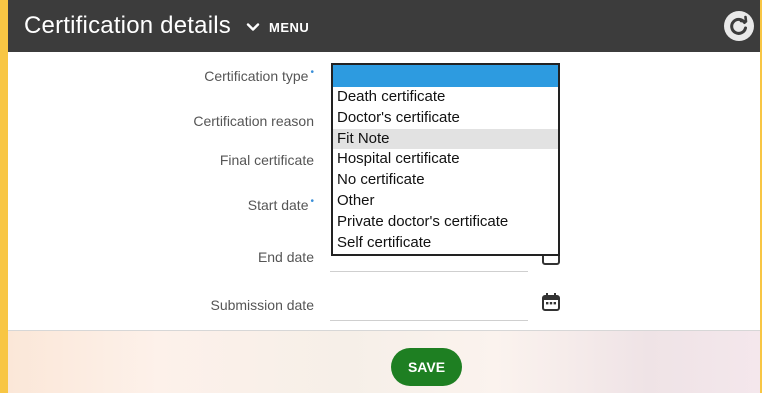 Image resolution: width=762 pixels, height=393 pixels. What do you see at coordinates (445, 222) in the screenshot?
I see `dropdown-option: Private doctor's certificate` at bounding box center [445, 222].